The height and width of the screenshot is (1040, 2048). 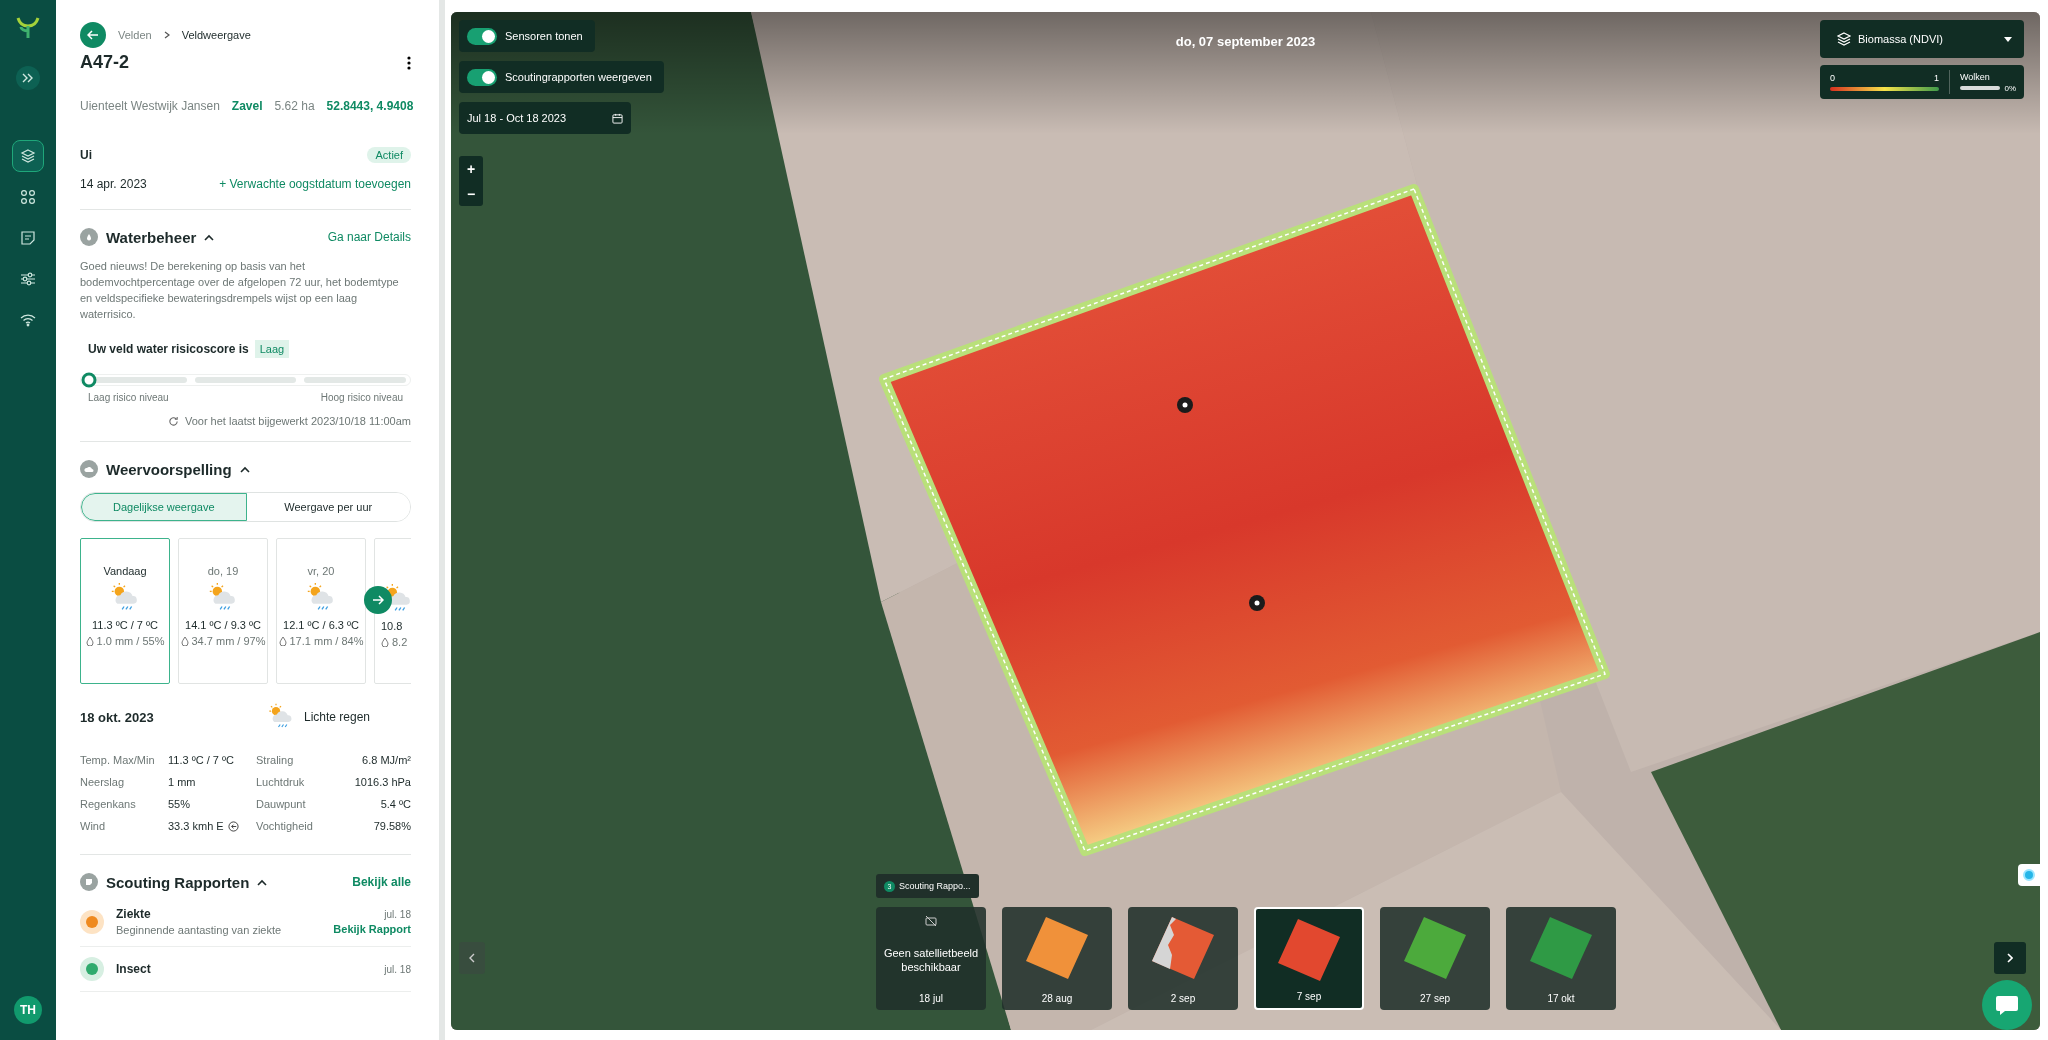 I want to click on stat-label: Regenkans, so click(x=108, y=804).